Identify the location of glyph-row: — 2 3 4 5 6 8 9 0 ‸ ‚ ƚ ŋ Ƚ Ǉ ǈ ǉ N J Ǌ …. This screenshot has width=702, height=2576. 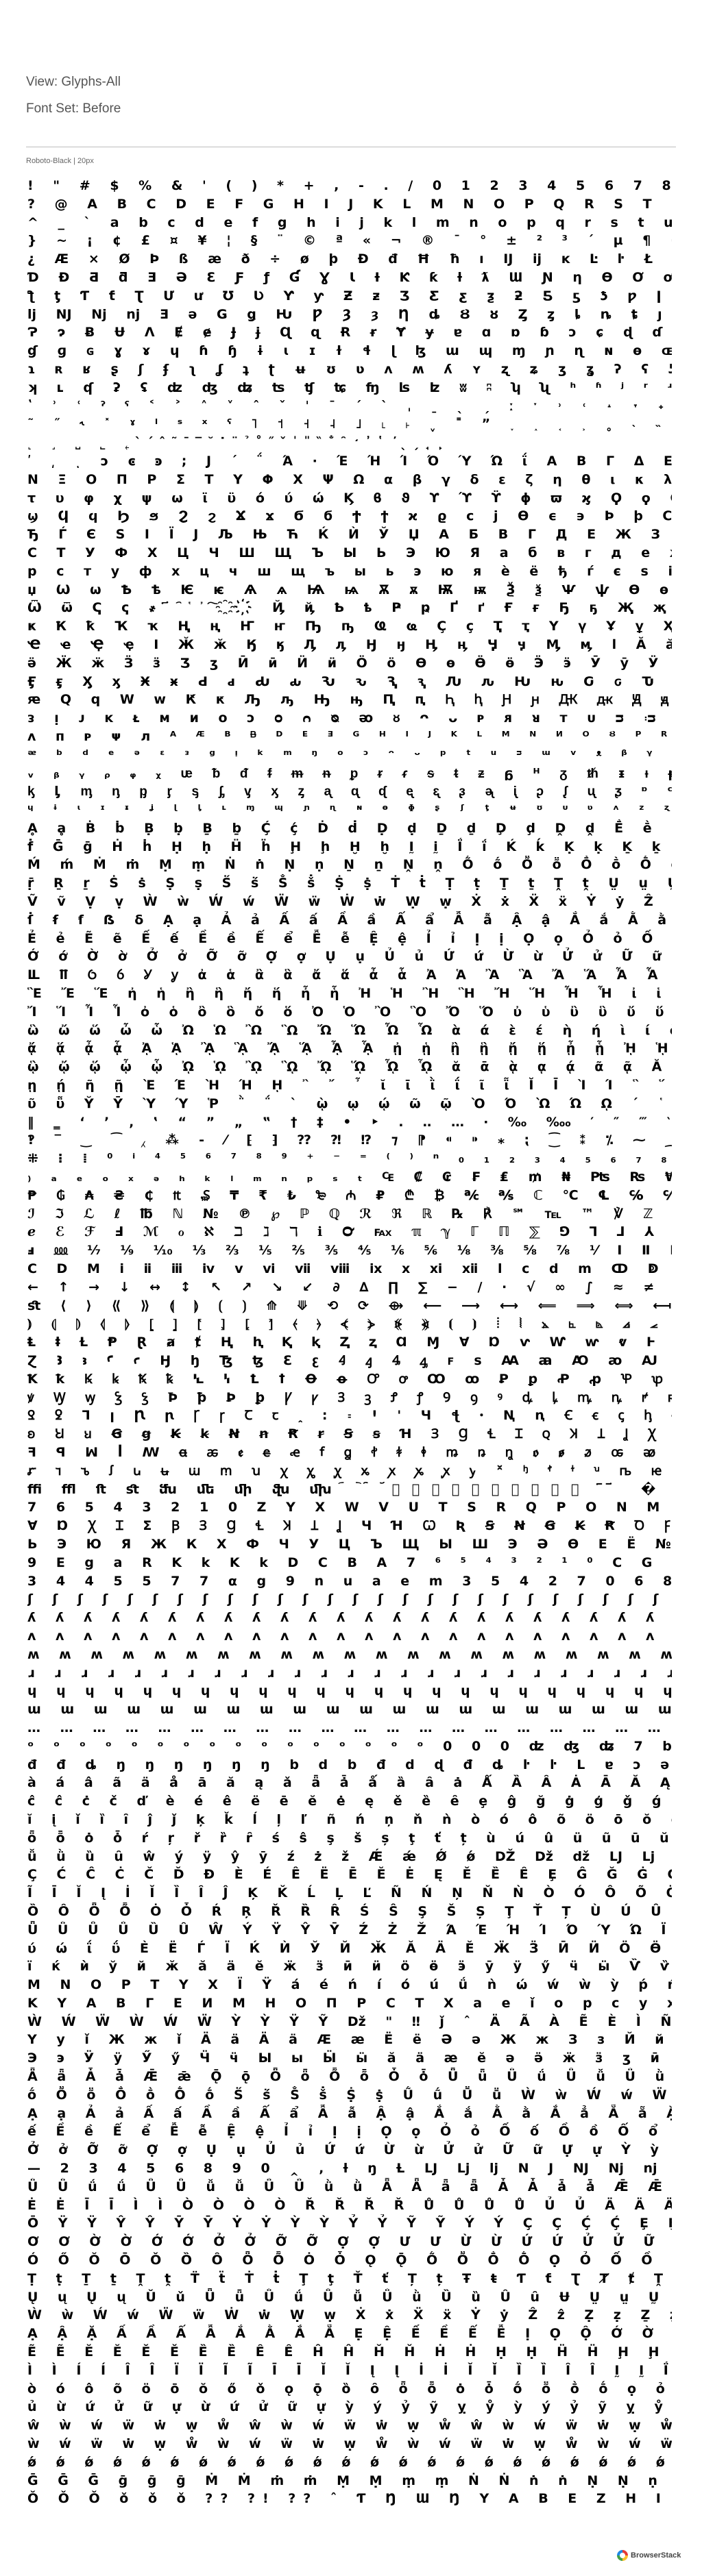
(349, 2169).